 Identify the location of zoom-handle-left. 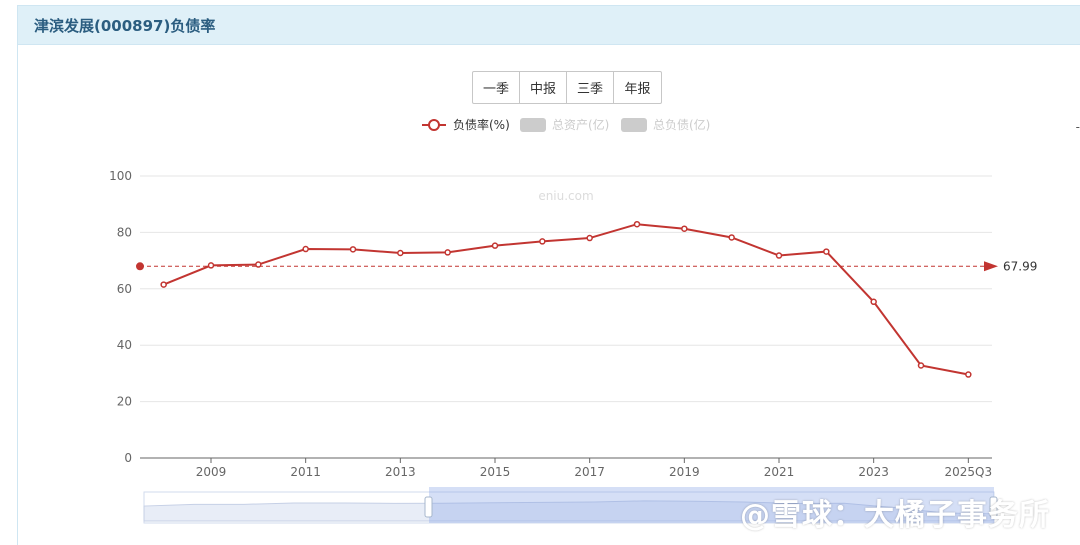
(428, 507).